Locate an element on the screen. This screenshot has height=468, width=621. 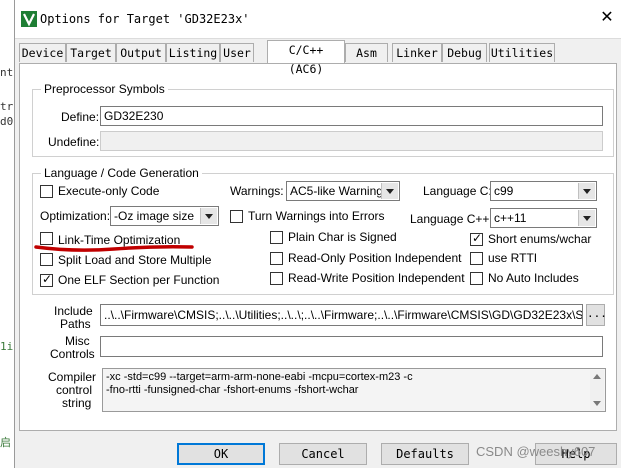
tab-asm: Asm is located at coordinates (366, 52).